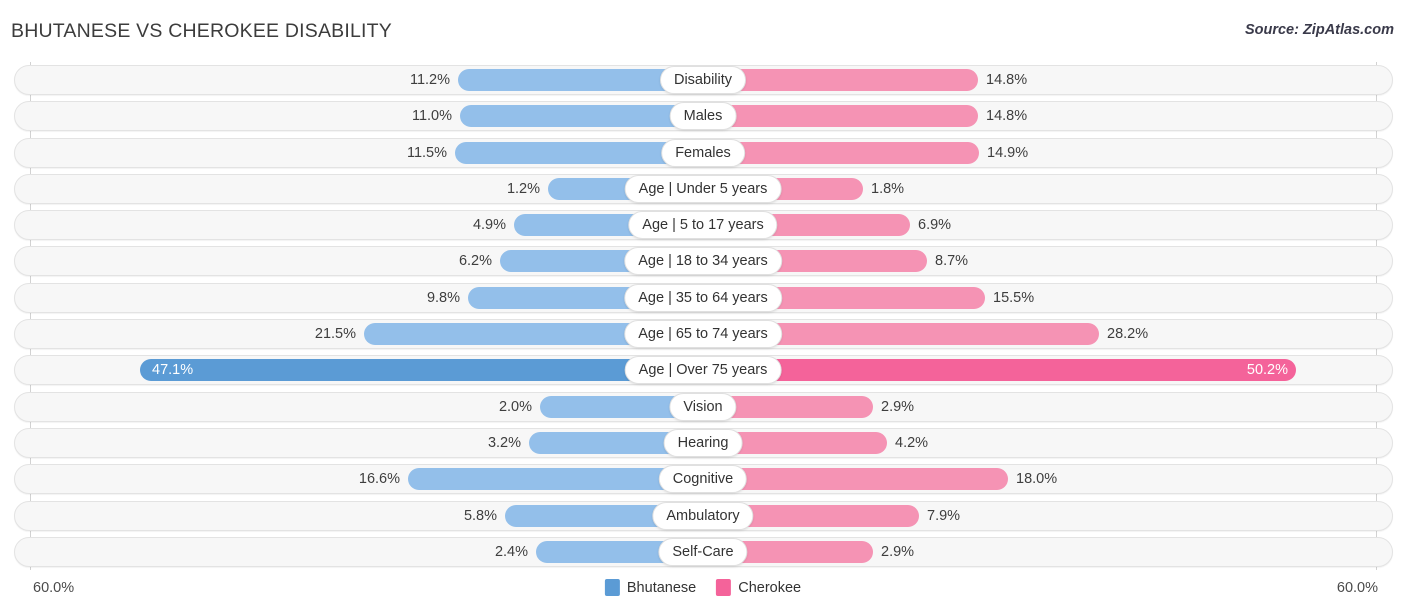  I want to click on value-label-left: 6.2%, so click(475, 261).